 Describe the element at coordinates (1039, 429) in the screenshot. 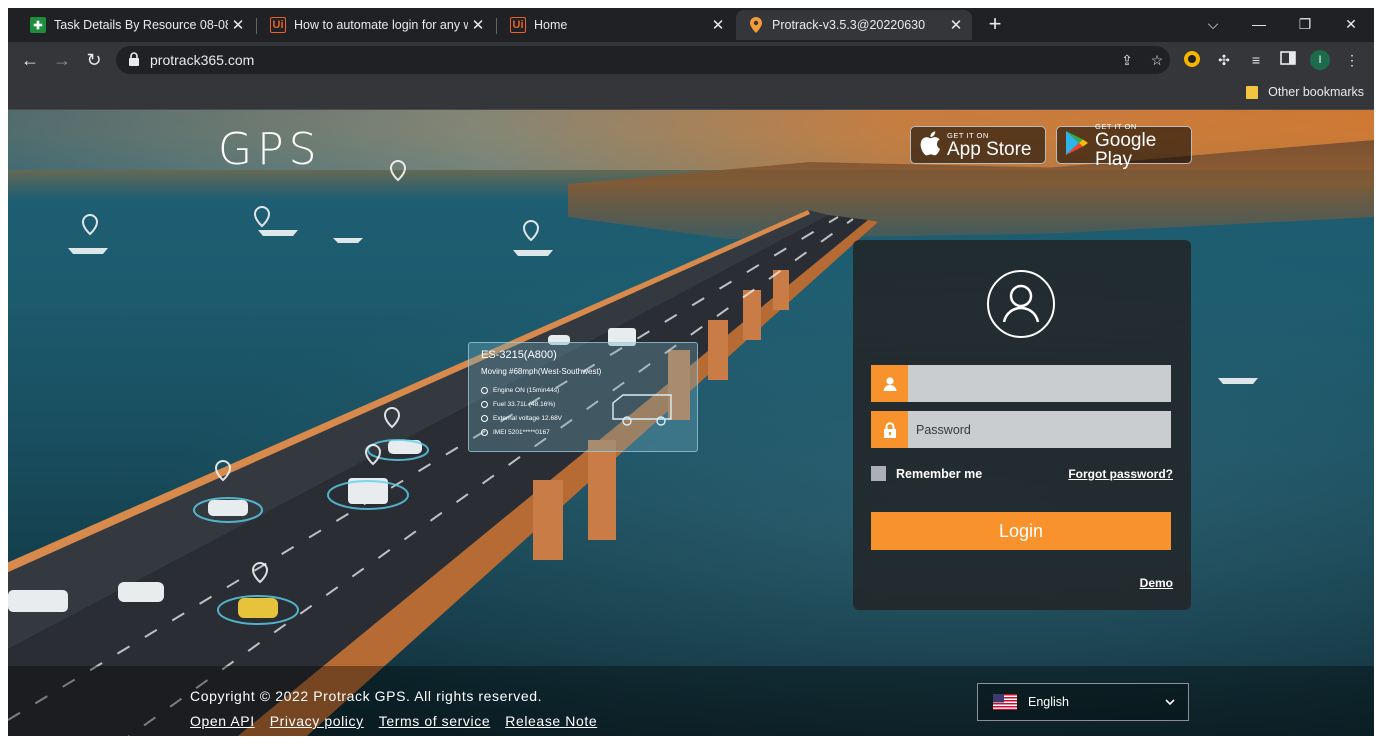

I see `password-input` at that location.